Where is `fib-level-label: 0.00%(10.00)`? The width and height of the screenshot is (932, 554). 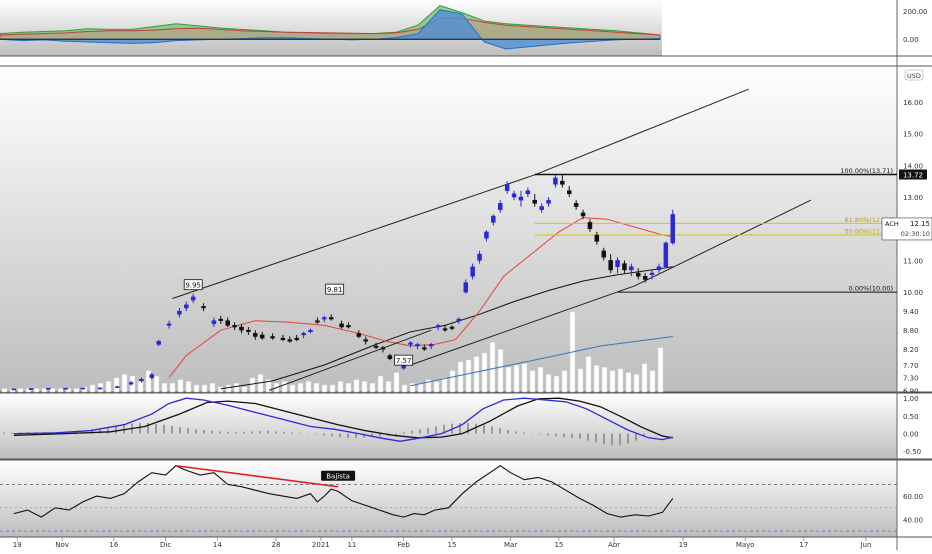
fib-level-label: 0.00%(10.00) is located at coordinates (871, 289).